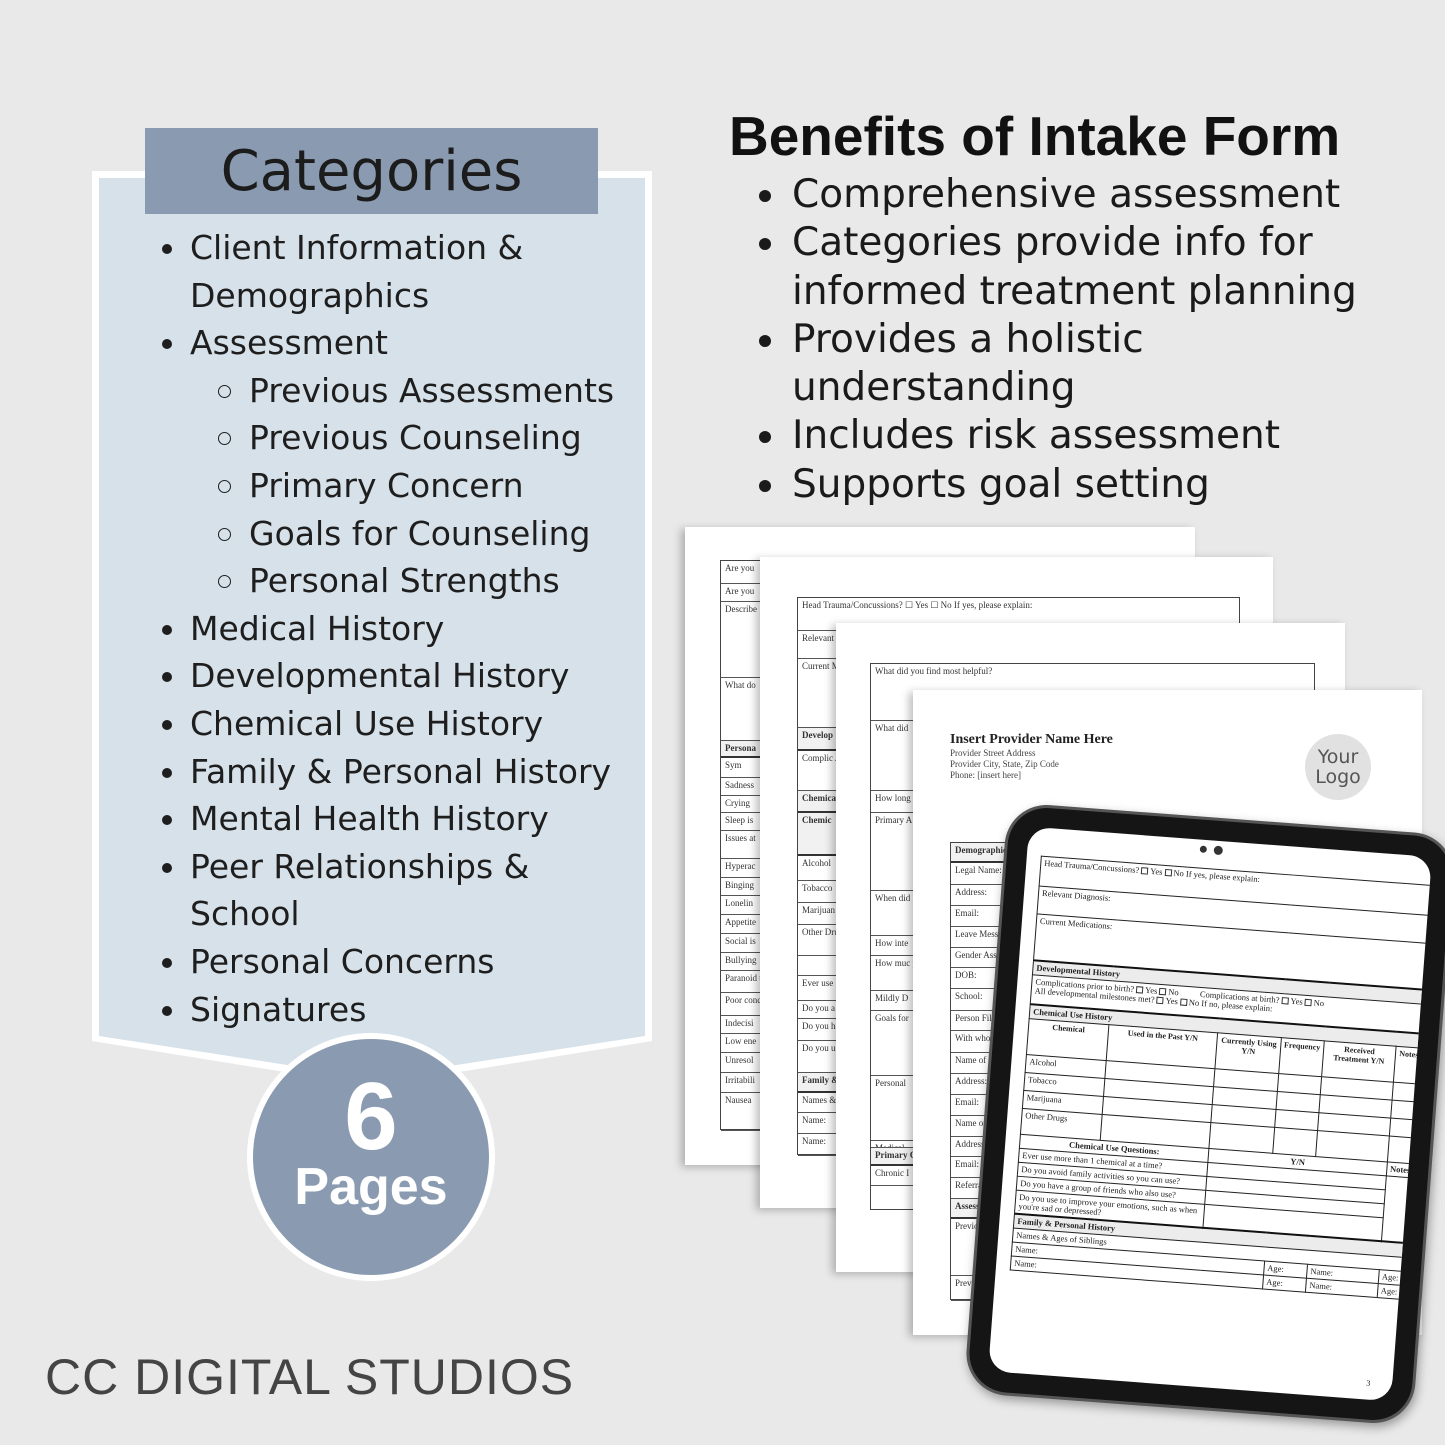  Describe the element at coordinates (1301, 1057) in the screenshot. I see `column-header: Frequency` at that location.